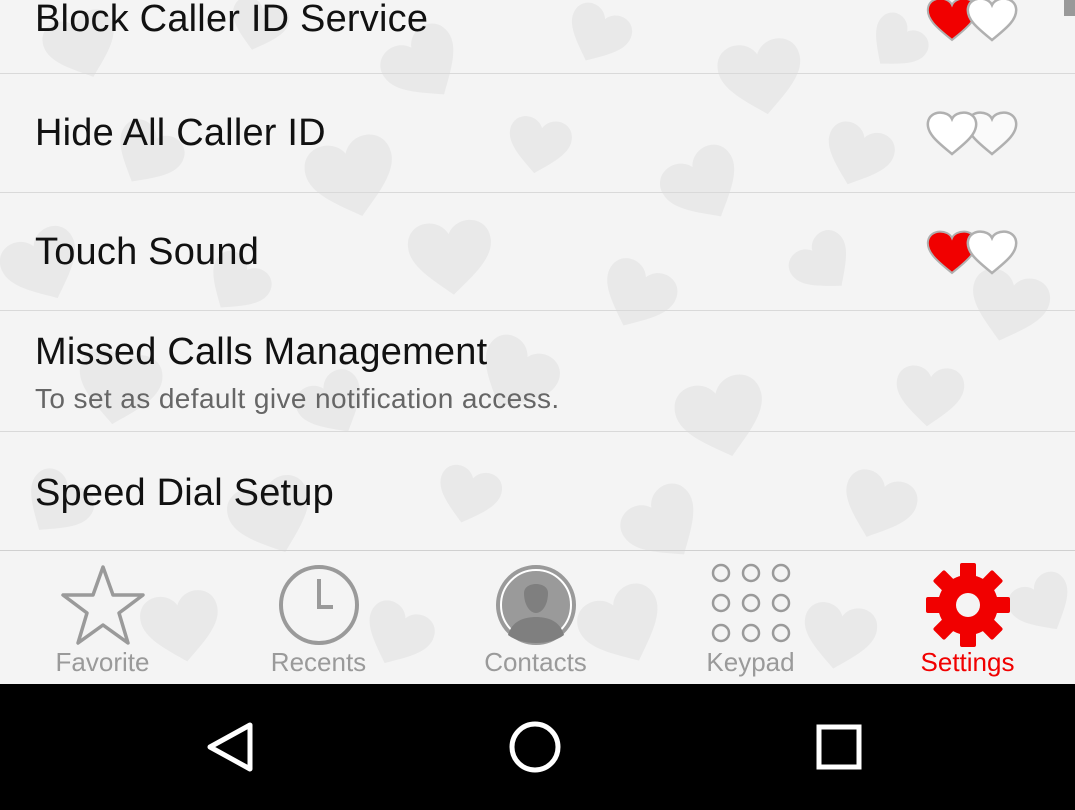 The height and width of the screenshot is (810, 1075). Describe the element at coordinates (180, 133) in the screenshot. I see `setting-title: Hide All Caller ID` at that location.